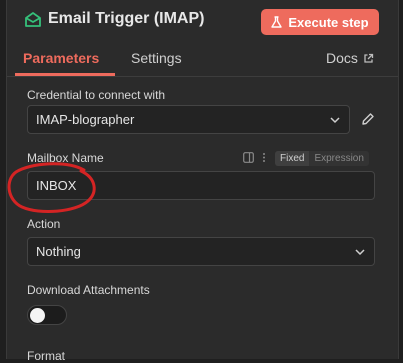  Describe the element at coordinates (65, 158) in the screenshot. I see `mailbox-name-label: Mailbox Name` at that location.